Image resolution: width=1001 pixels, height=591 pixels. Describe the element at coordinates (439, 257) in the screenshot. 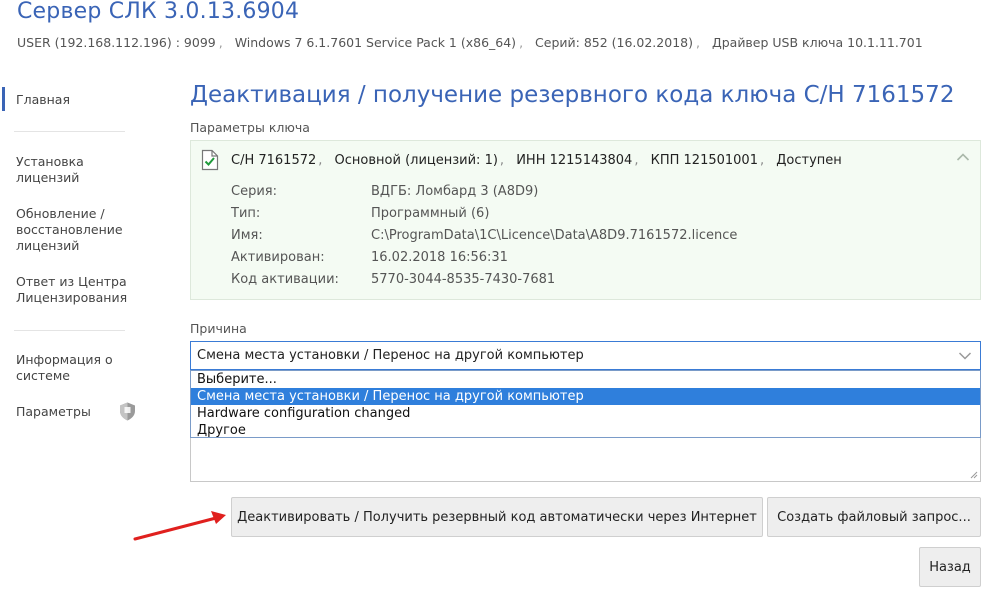

I see `property-value: 16.02.2018 16:56:31` at that location.